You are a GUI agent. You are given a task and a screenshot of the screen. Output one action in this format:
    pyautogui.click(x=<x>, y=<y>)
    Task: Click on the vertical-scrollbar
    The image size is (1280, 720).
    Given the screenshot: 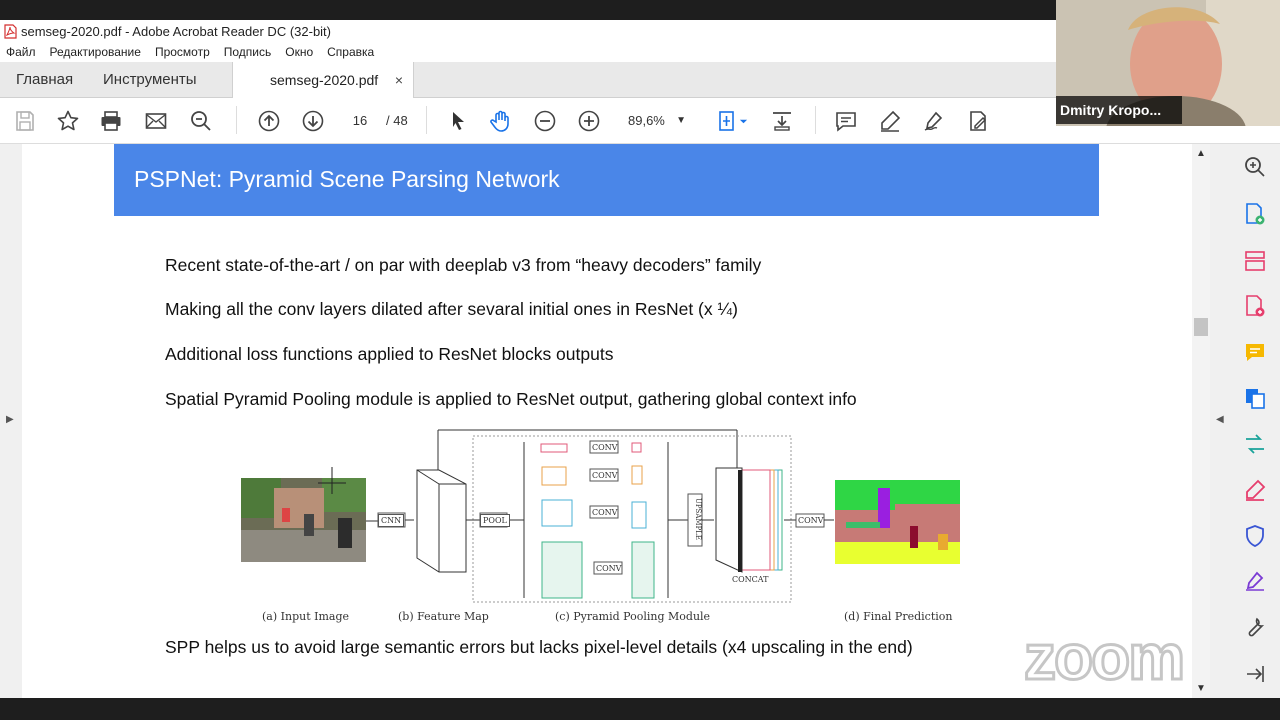 What is the action you would take?
    pyautogui.click(x=1201, y=421)
    